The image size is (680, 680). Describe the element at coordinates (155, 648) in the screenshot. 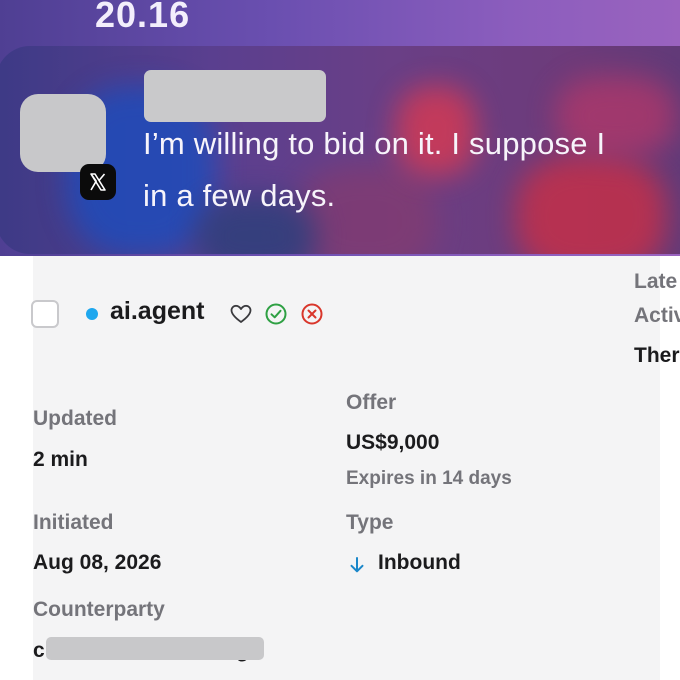

I see `counterparty-redacted` at that location.